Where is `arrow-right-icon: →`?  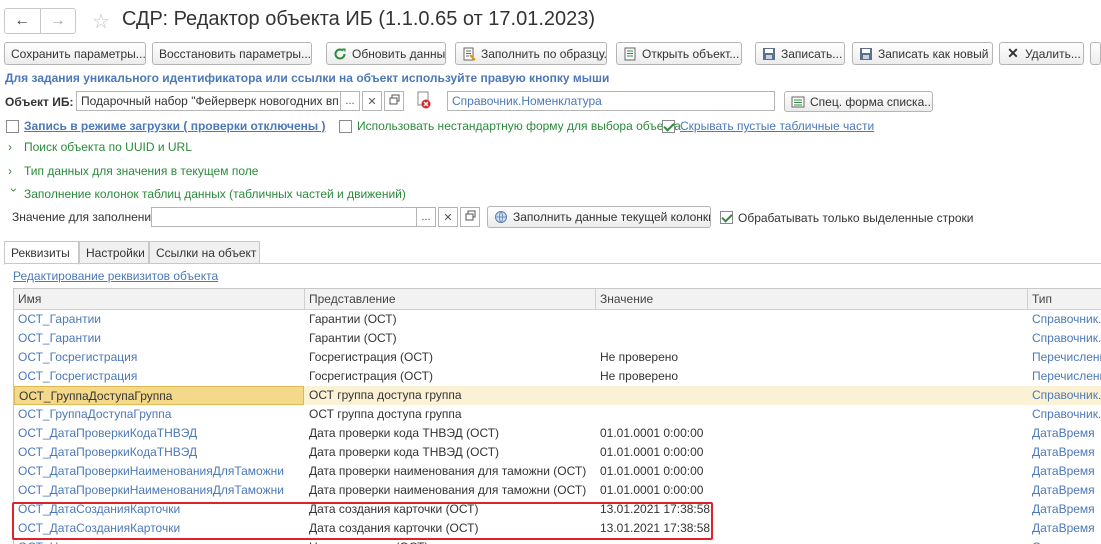
arrow-right-icon: → is located at coordinates (57, 20).